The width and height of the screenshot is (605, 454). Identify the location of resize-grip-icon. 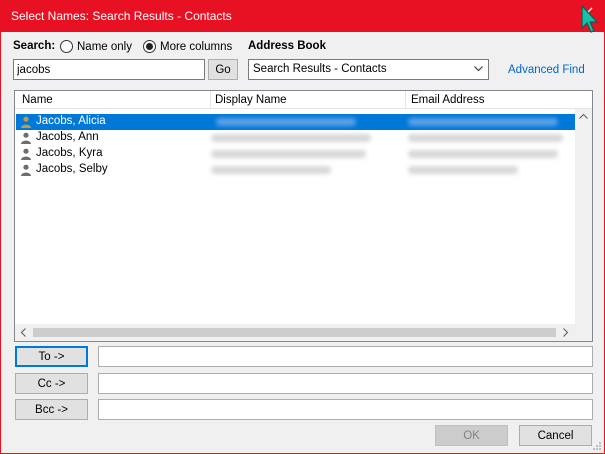
(597, 446).